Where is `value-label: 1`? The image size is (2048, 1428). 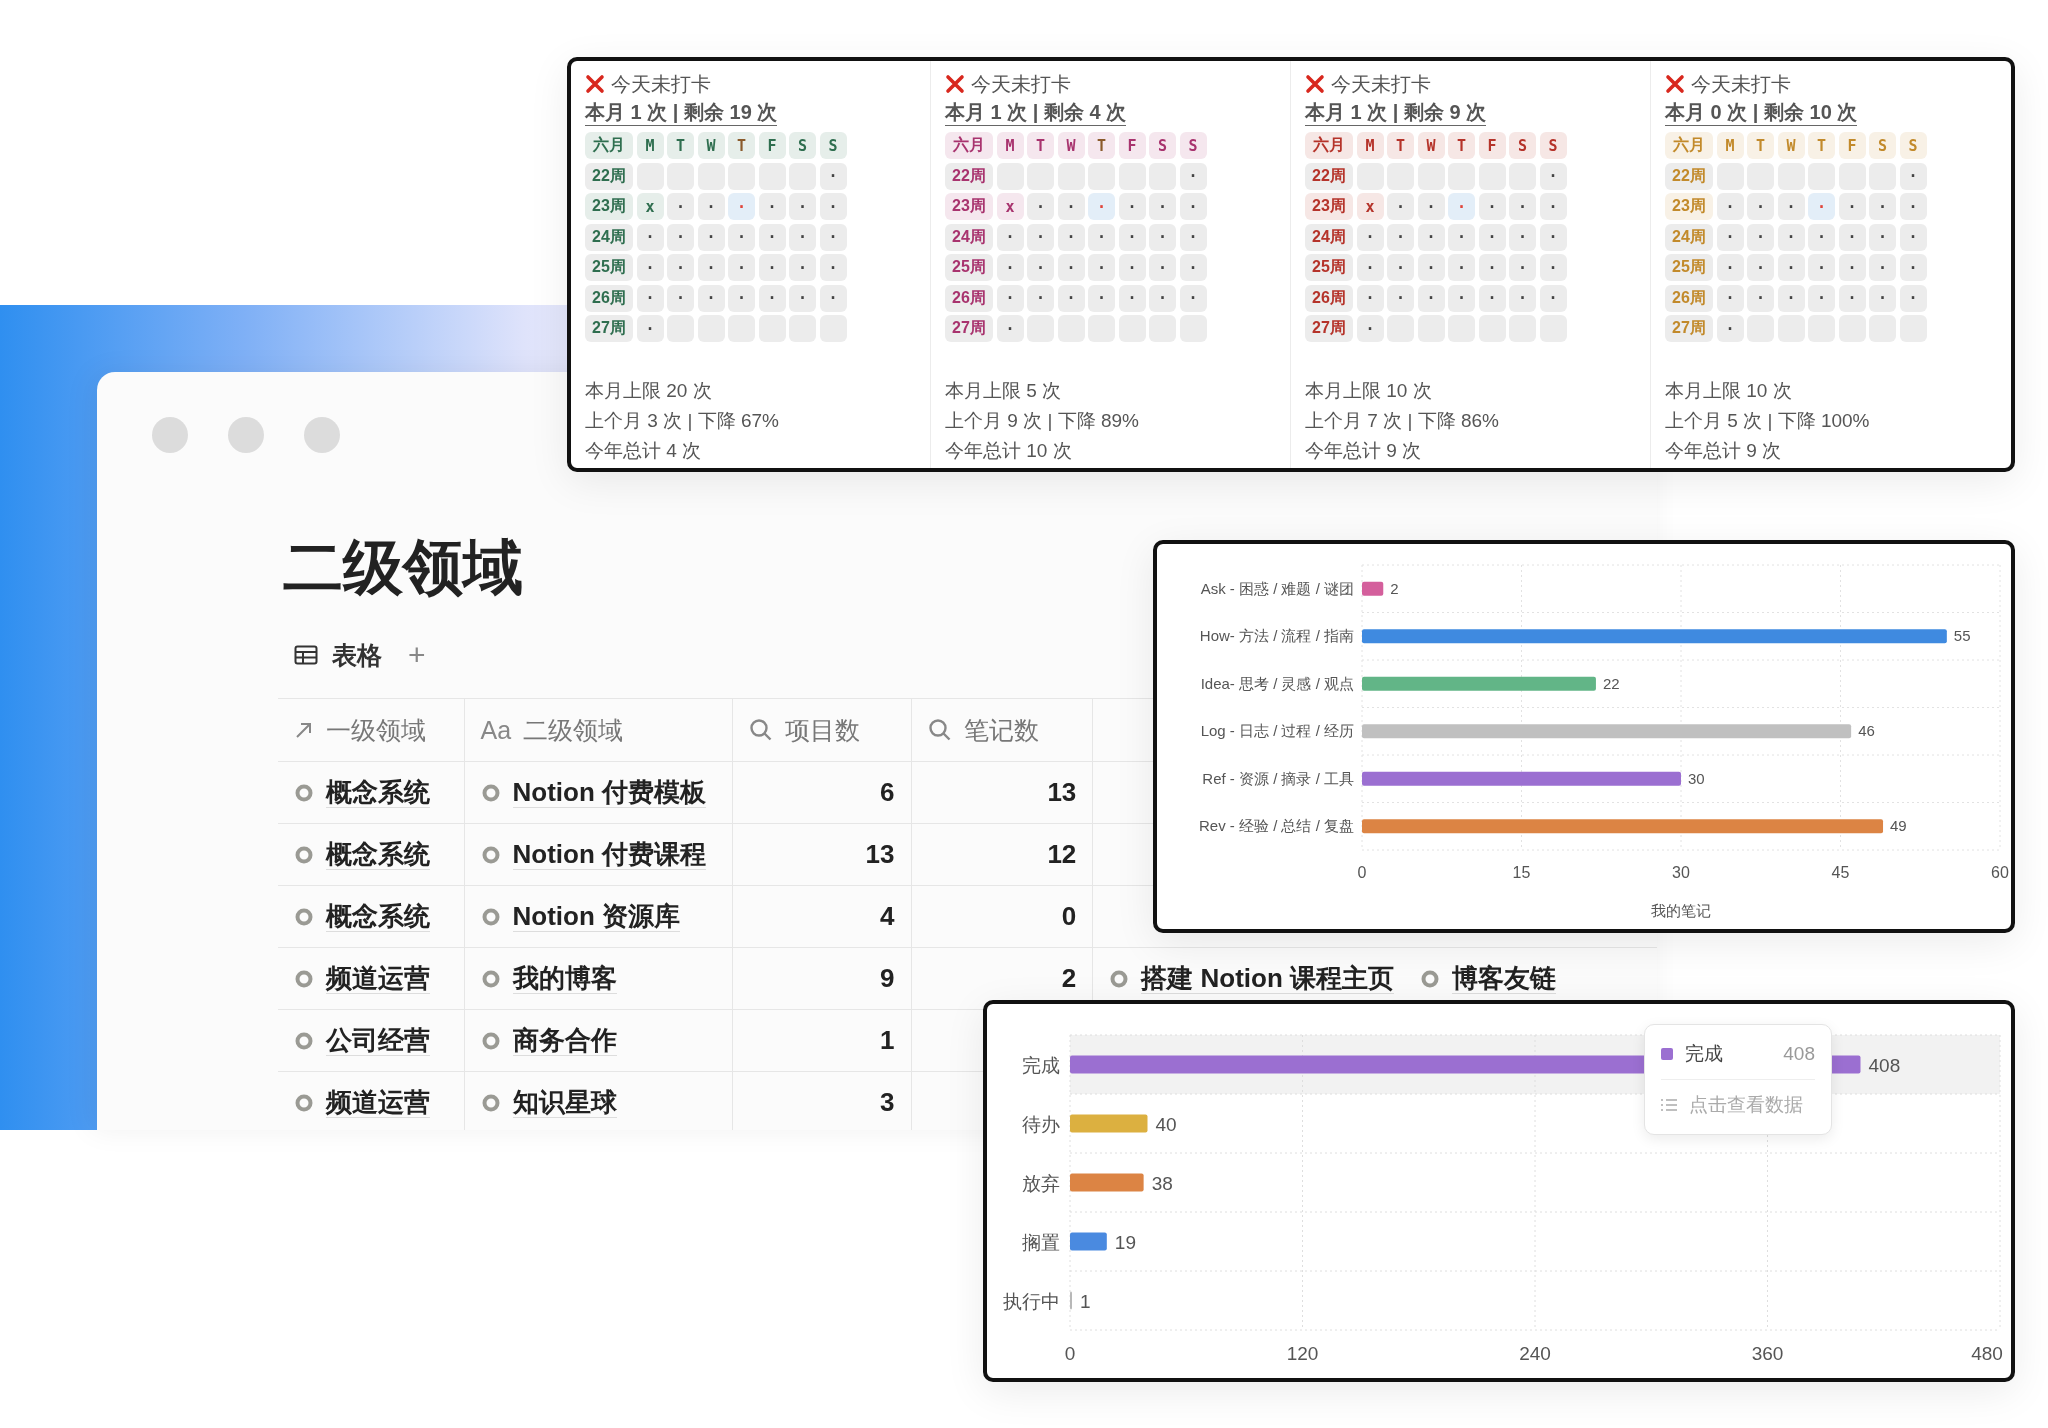
value-label: 1 is located at coordinates (1085, 1301).